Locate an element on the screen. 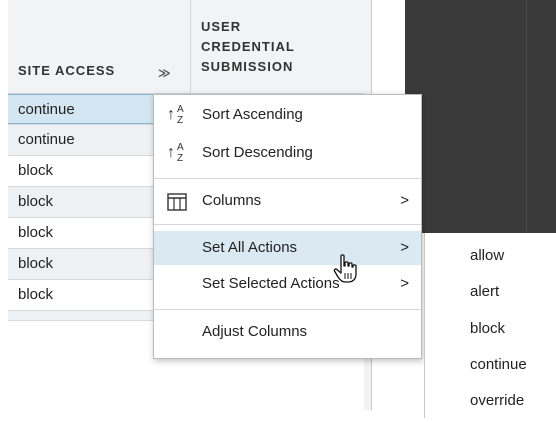 This screenshot has width=556, height=423. menu-item-set-selected-actions: Set Selected Actions > is located at coordinates (287, 284).